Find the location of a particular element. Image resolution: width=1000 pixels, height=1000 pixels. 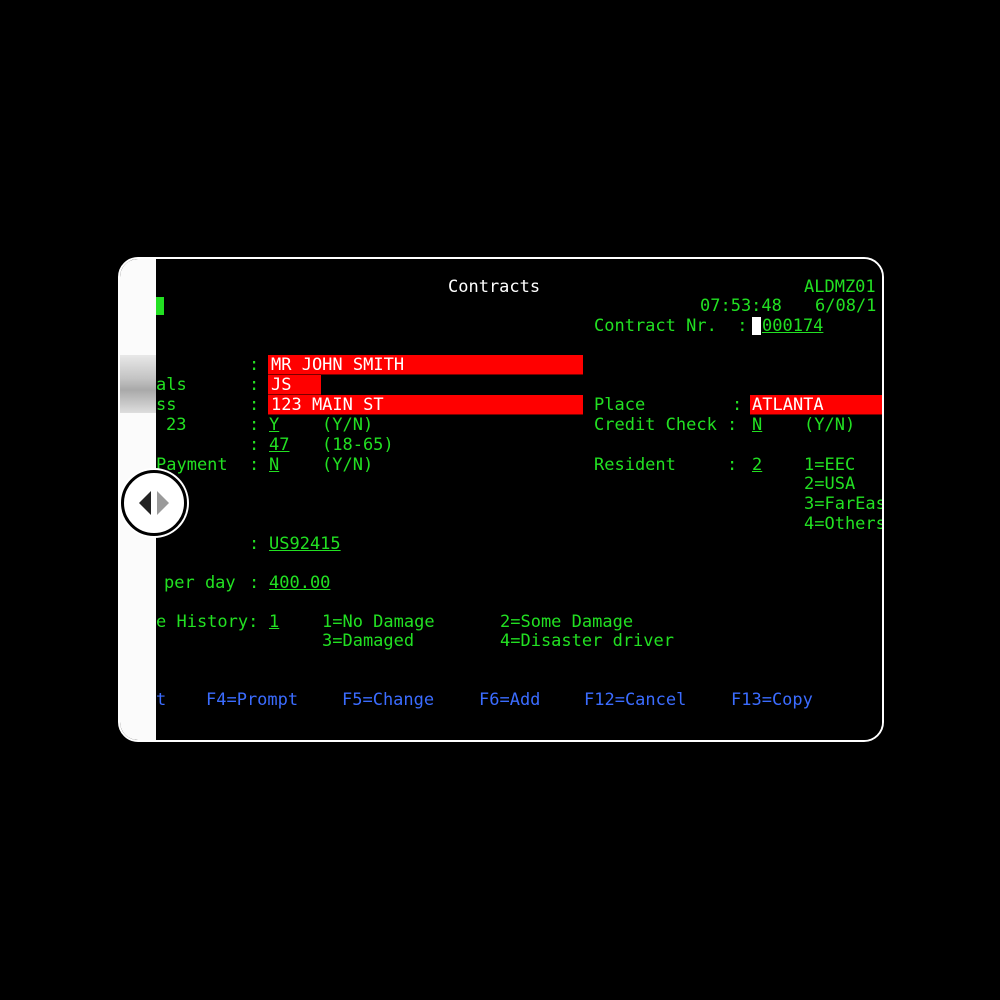

credit-check-label: Credit Check : is located at coordinates (666, 425).